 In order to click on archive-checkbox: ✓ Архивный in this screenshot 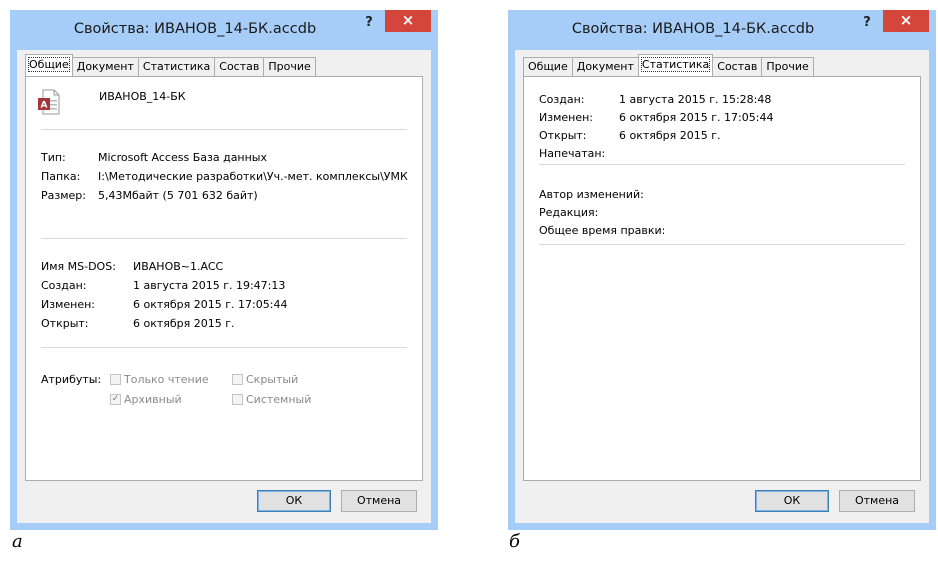, I will do `click(146, 399)`.